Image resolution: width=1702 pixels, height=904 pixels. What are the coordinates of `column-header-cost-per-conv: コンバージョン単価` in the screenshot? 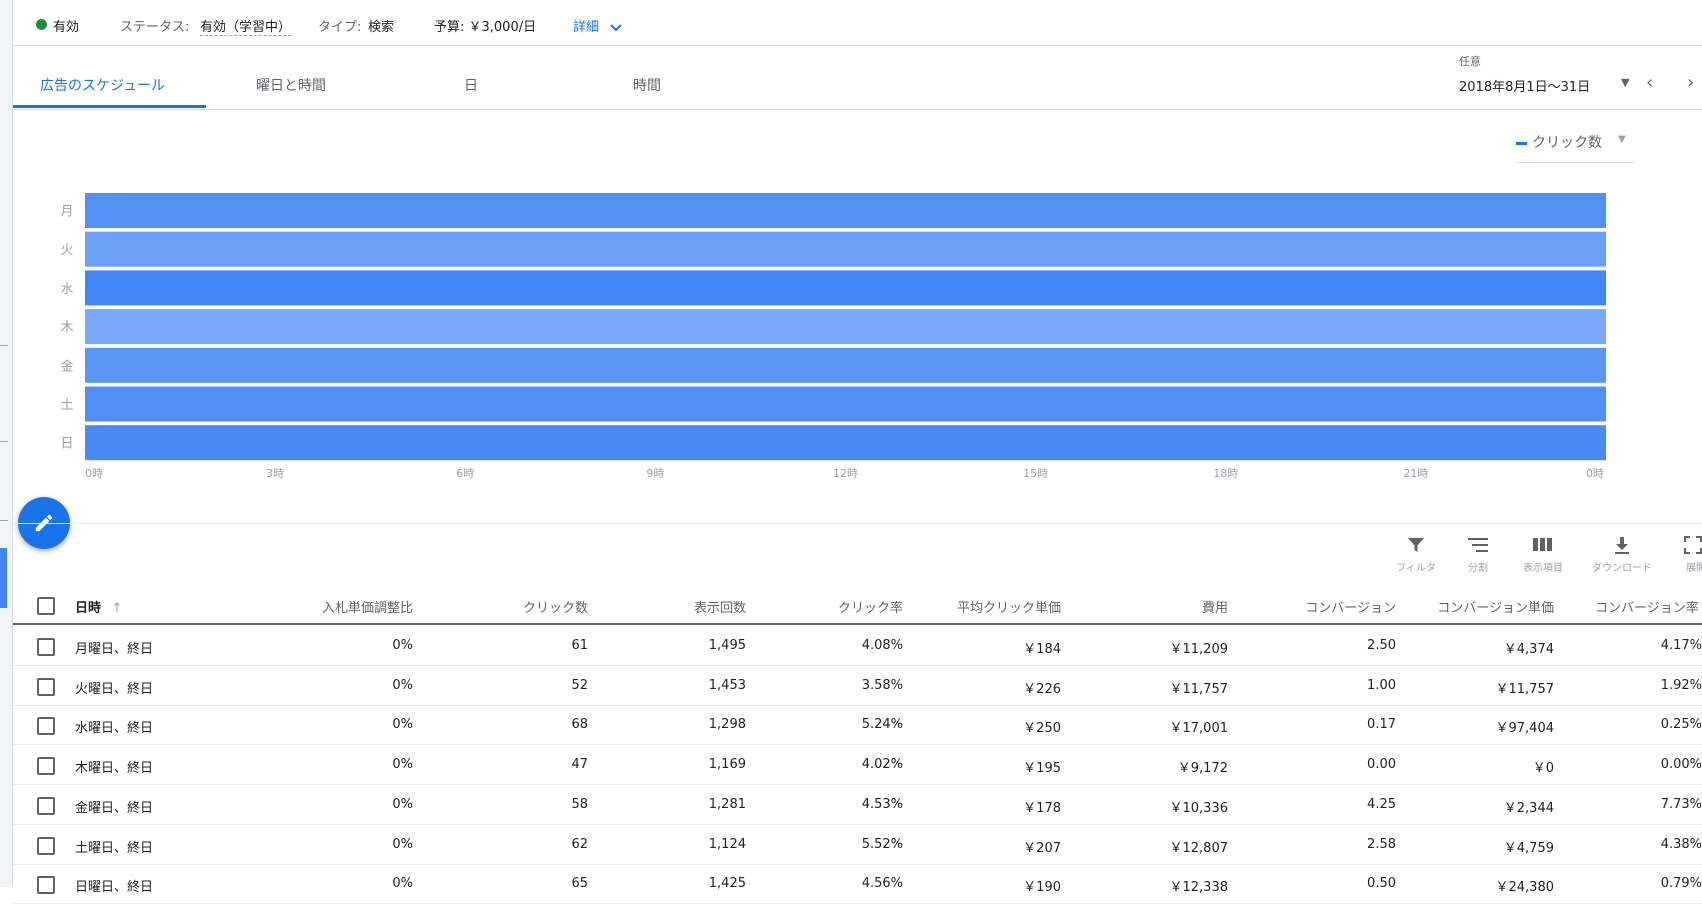 It's located at (1495, 606).